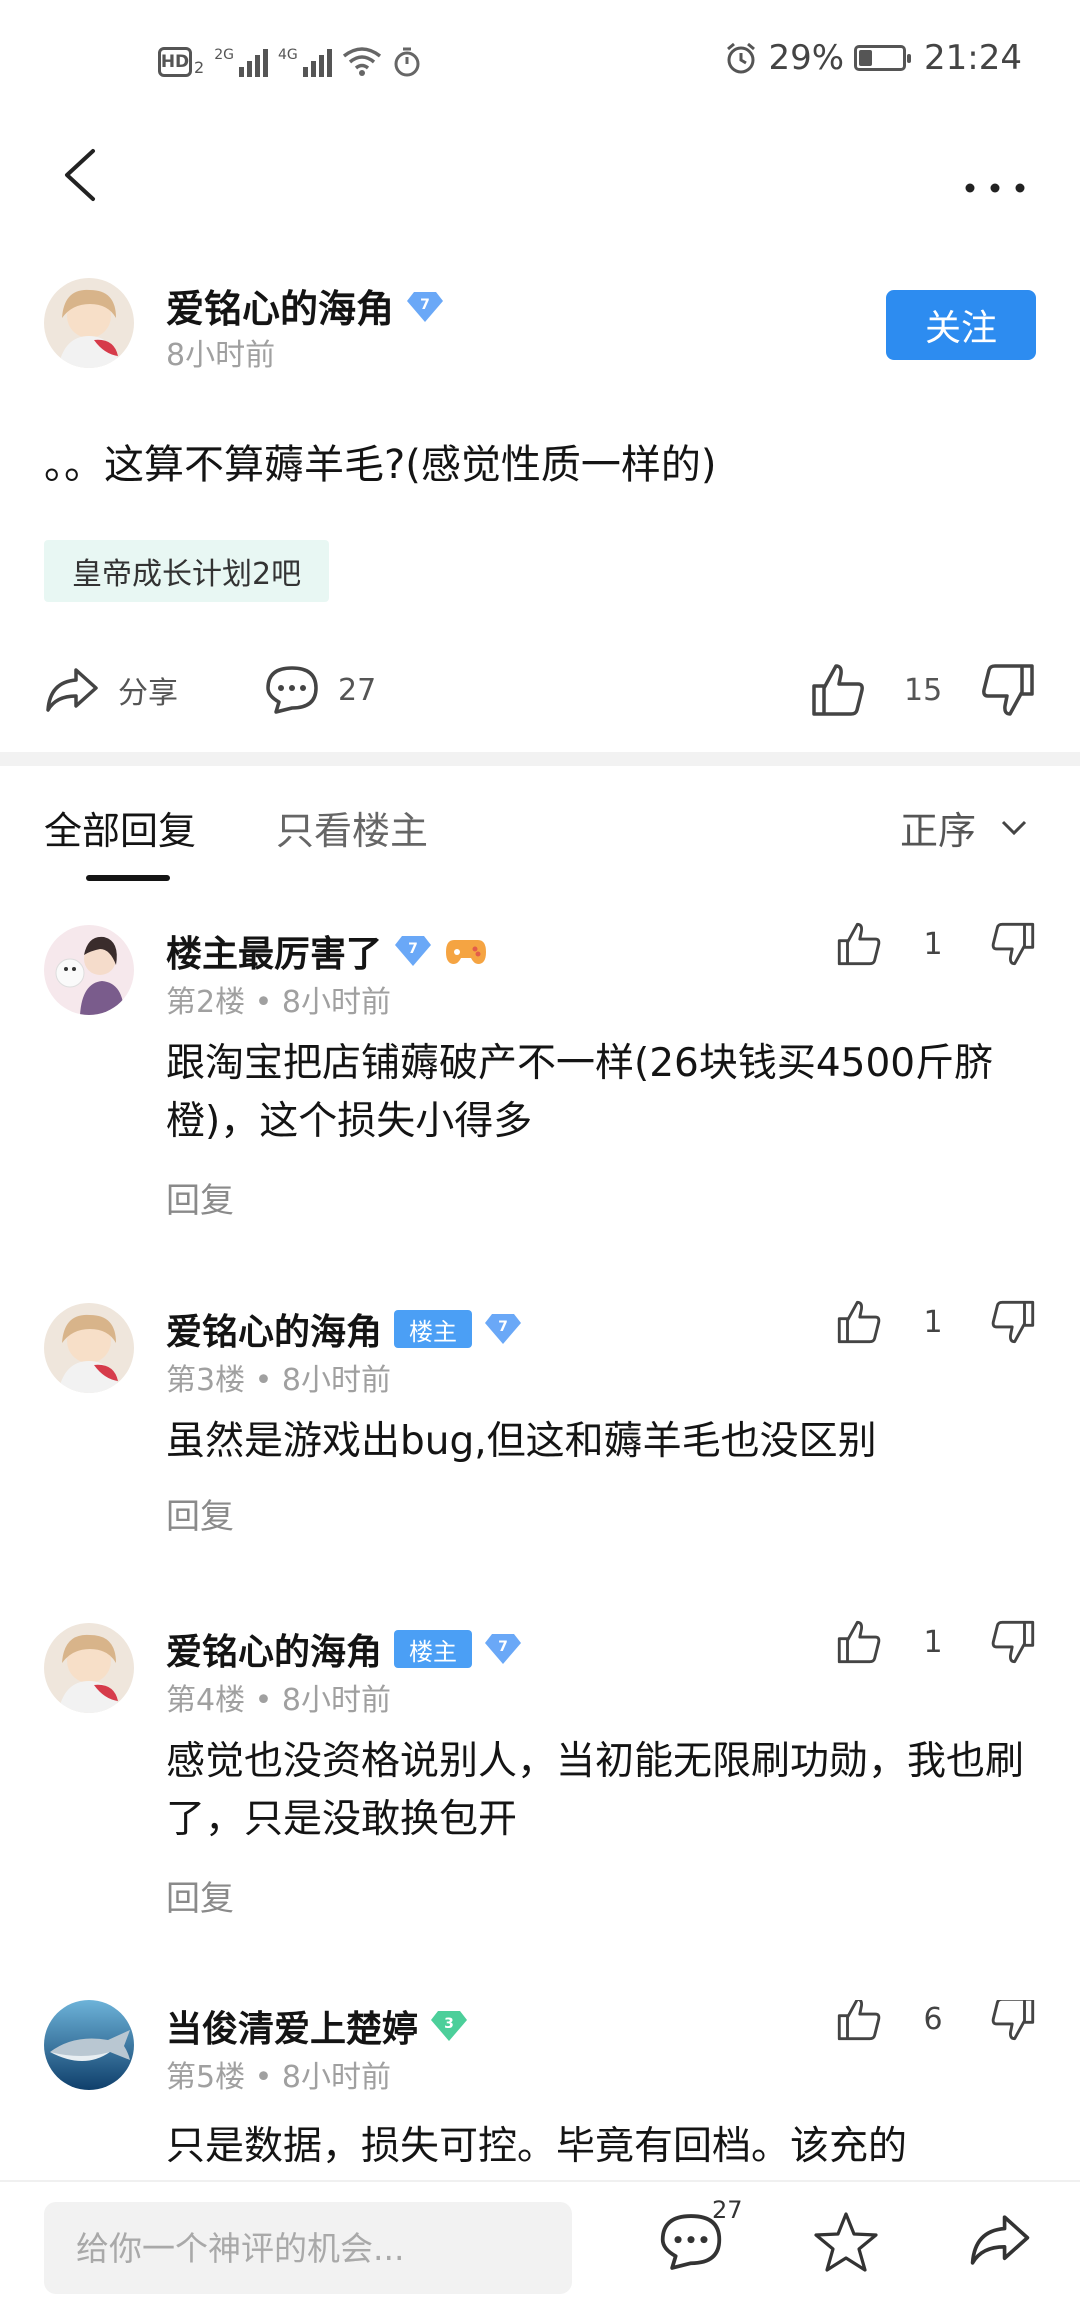 This screenshot has width=1080, height=2310. I want to click on active-tab-indicator, so click(128, 878).